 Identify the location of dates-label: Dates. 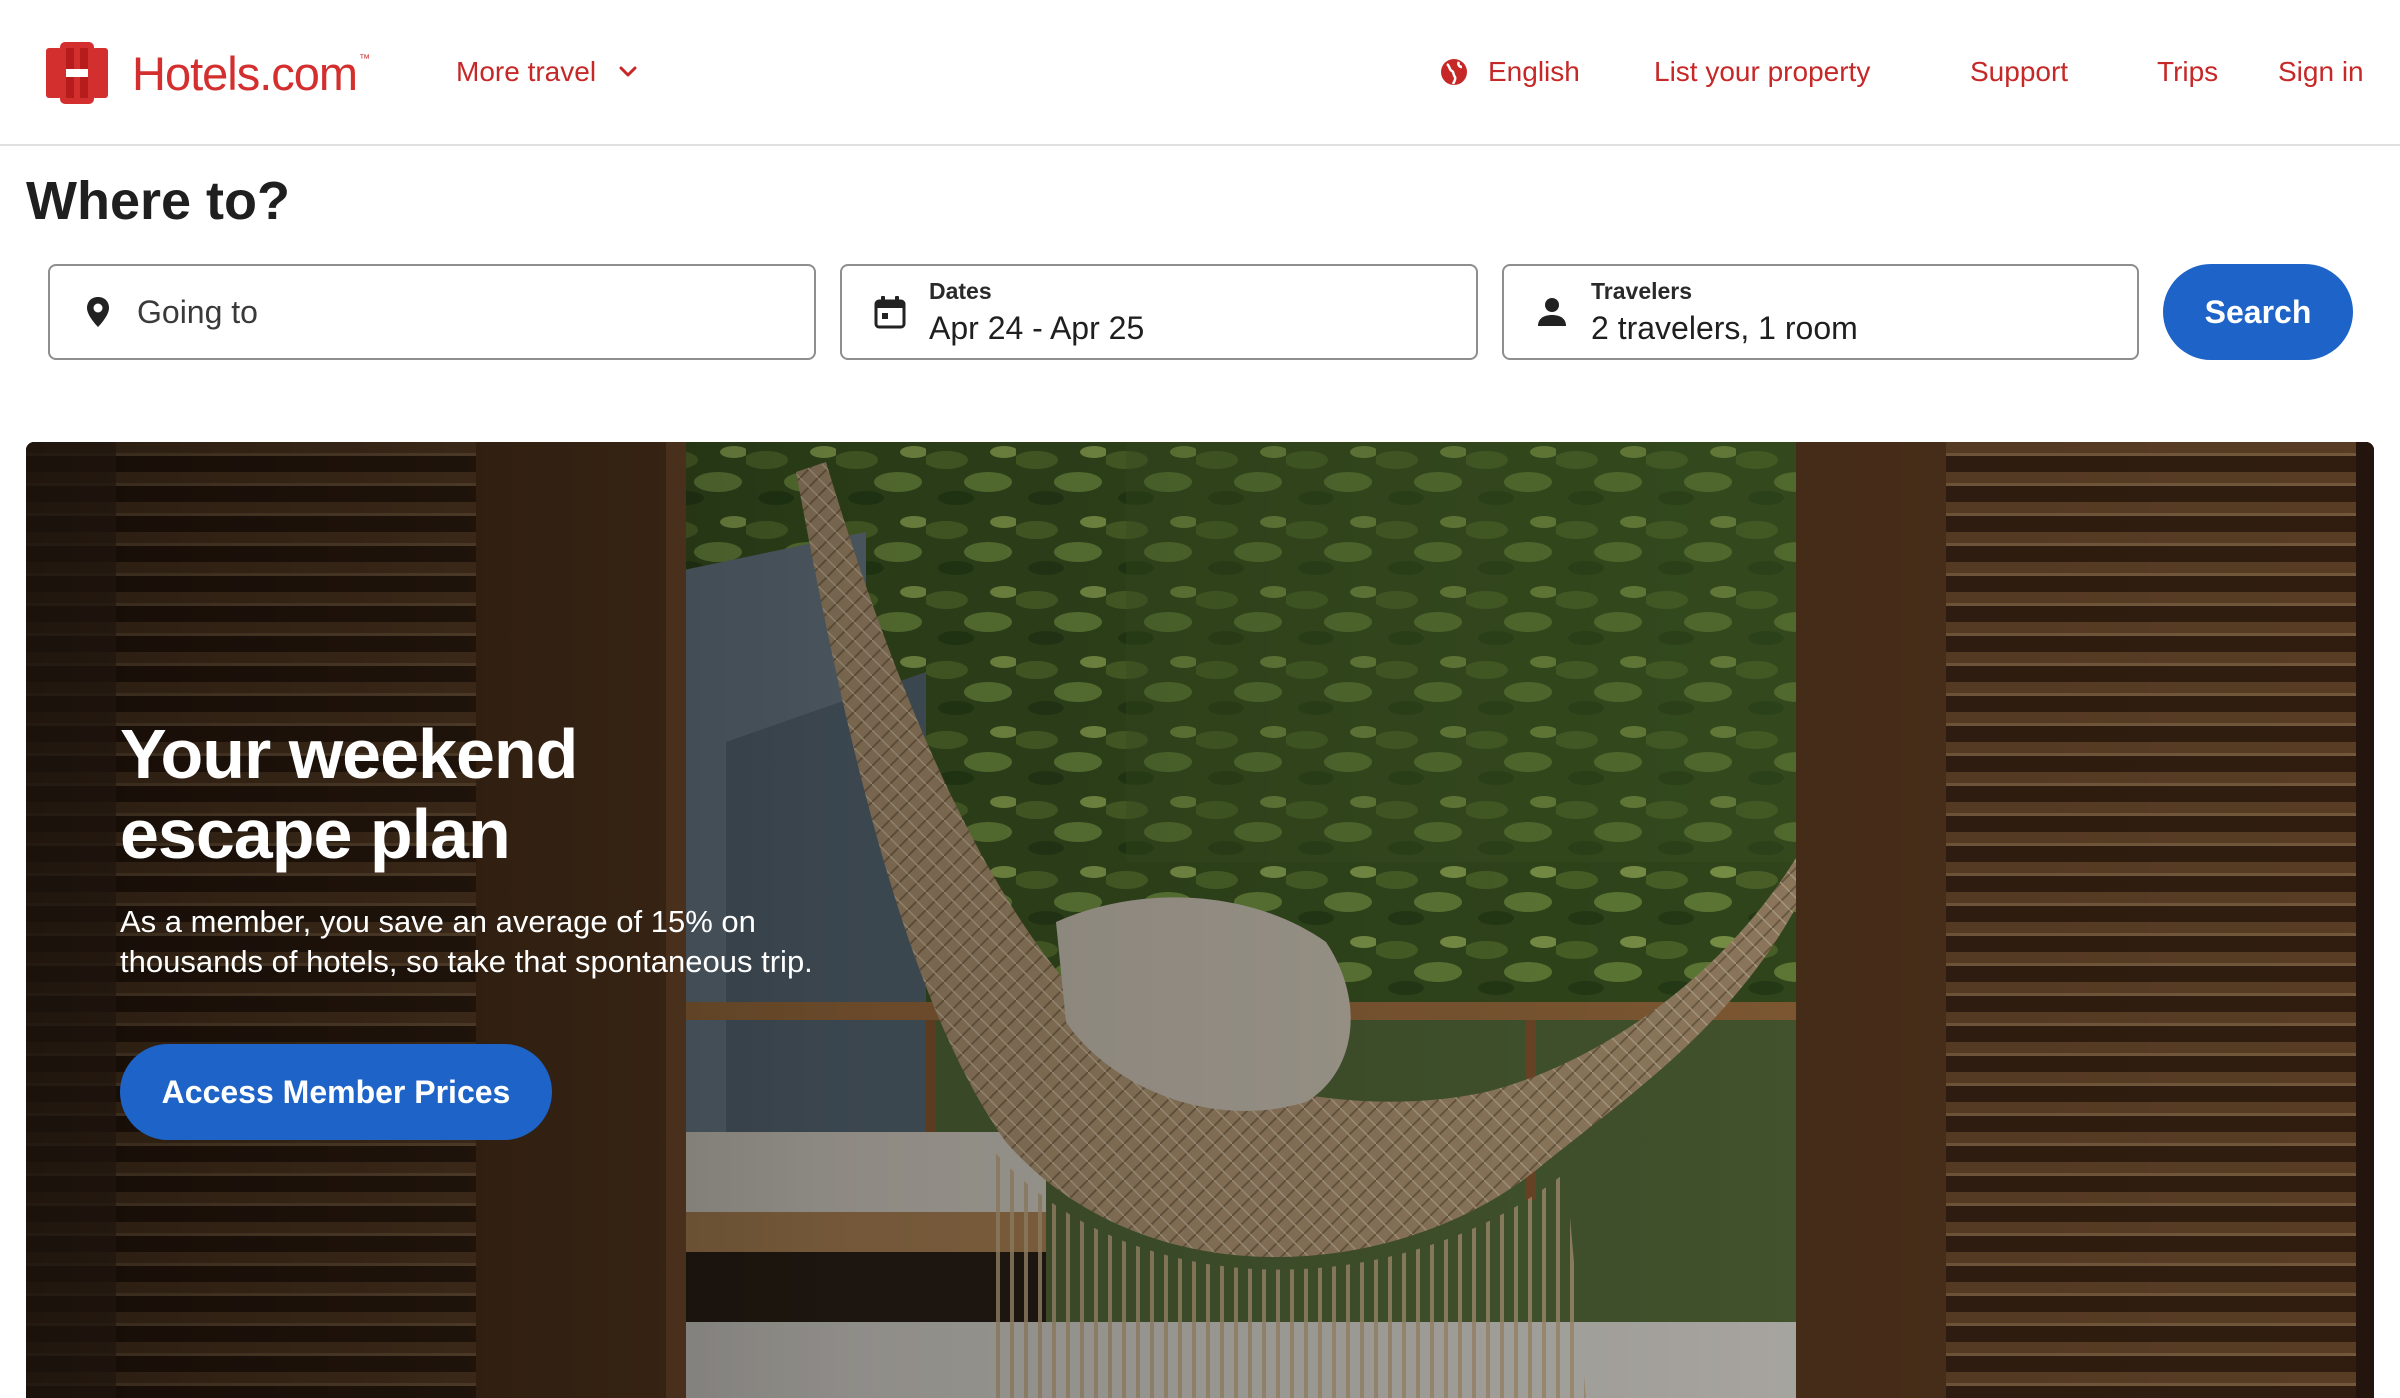
(960, 291).